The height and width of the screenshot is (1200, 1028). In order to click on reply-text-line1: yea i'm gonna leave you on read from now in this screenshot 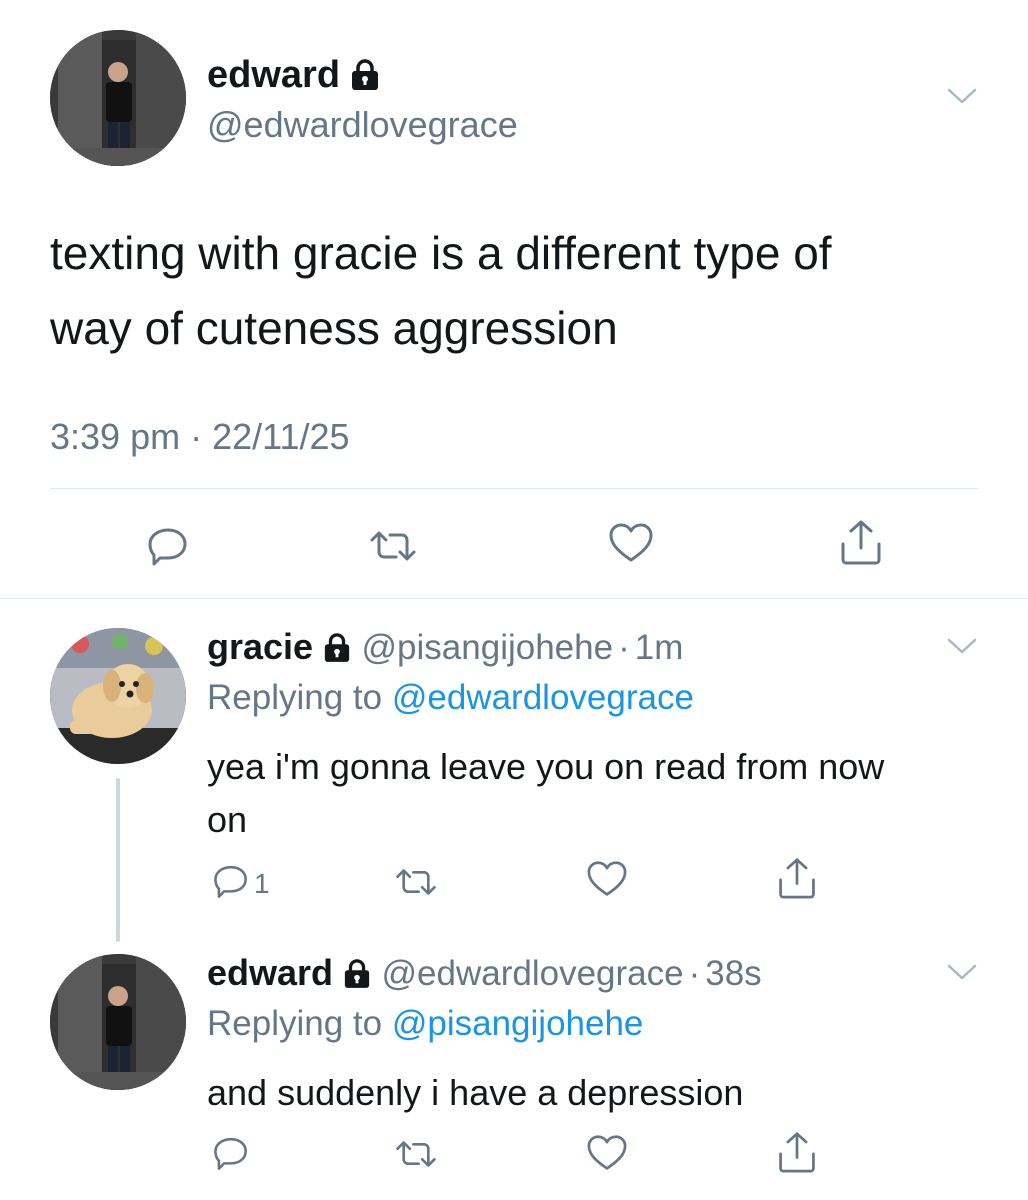, I will do `click(546, 766)`.